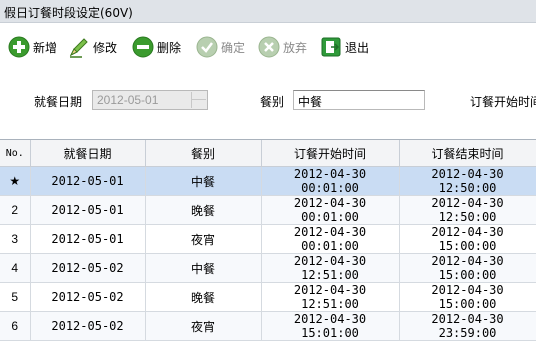 The height and width of the screenshot is (341, 536). Describe the element at coordinates (58, 102) in the screenshot. I see `date-label: 就餐日期` at that location.